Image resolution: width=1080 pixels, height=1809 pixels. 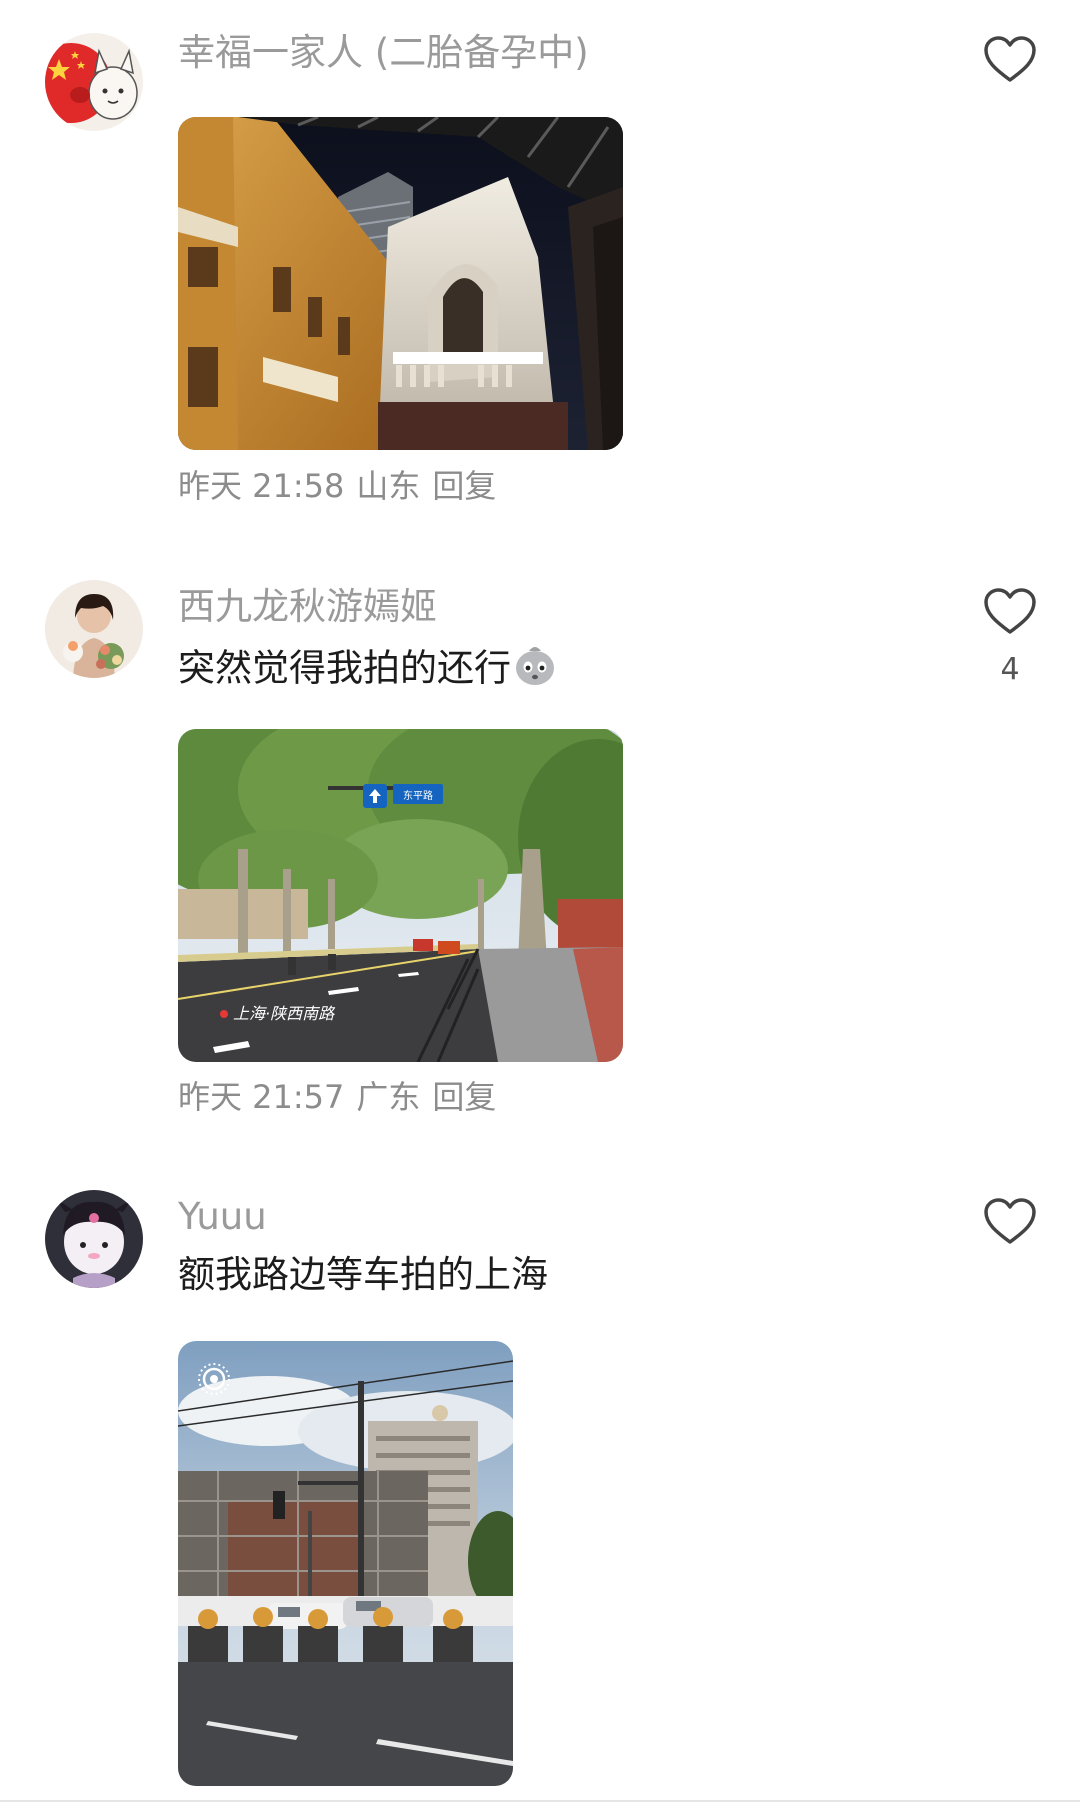 I want to click on comment-meta: 昨天 21:57 广东 回复, so click(x=343, y=1097).